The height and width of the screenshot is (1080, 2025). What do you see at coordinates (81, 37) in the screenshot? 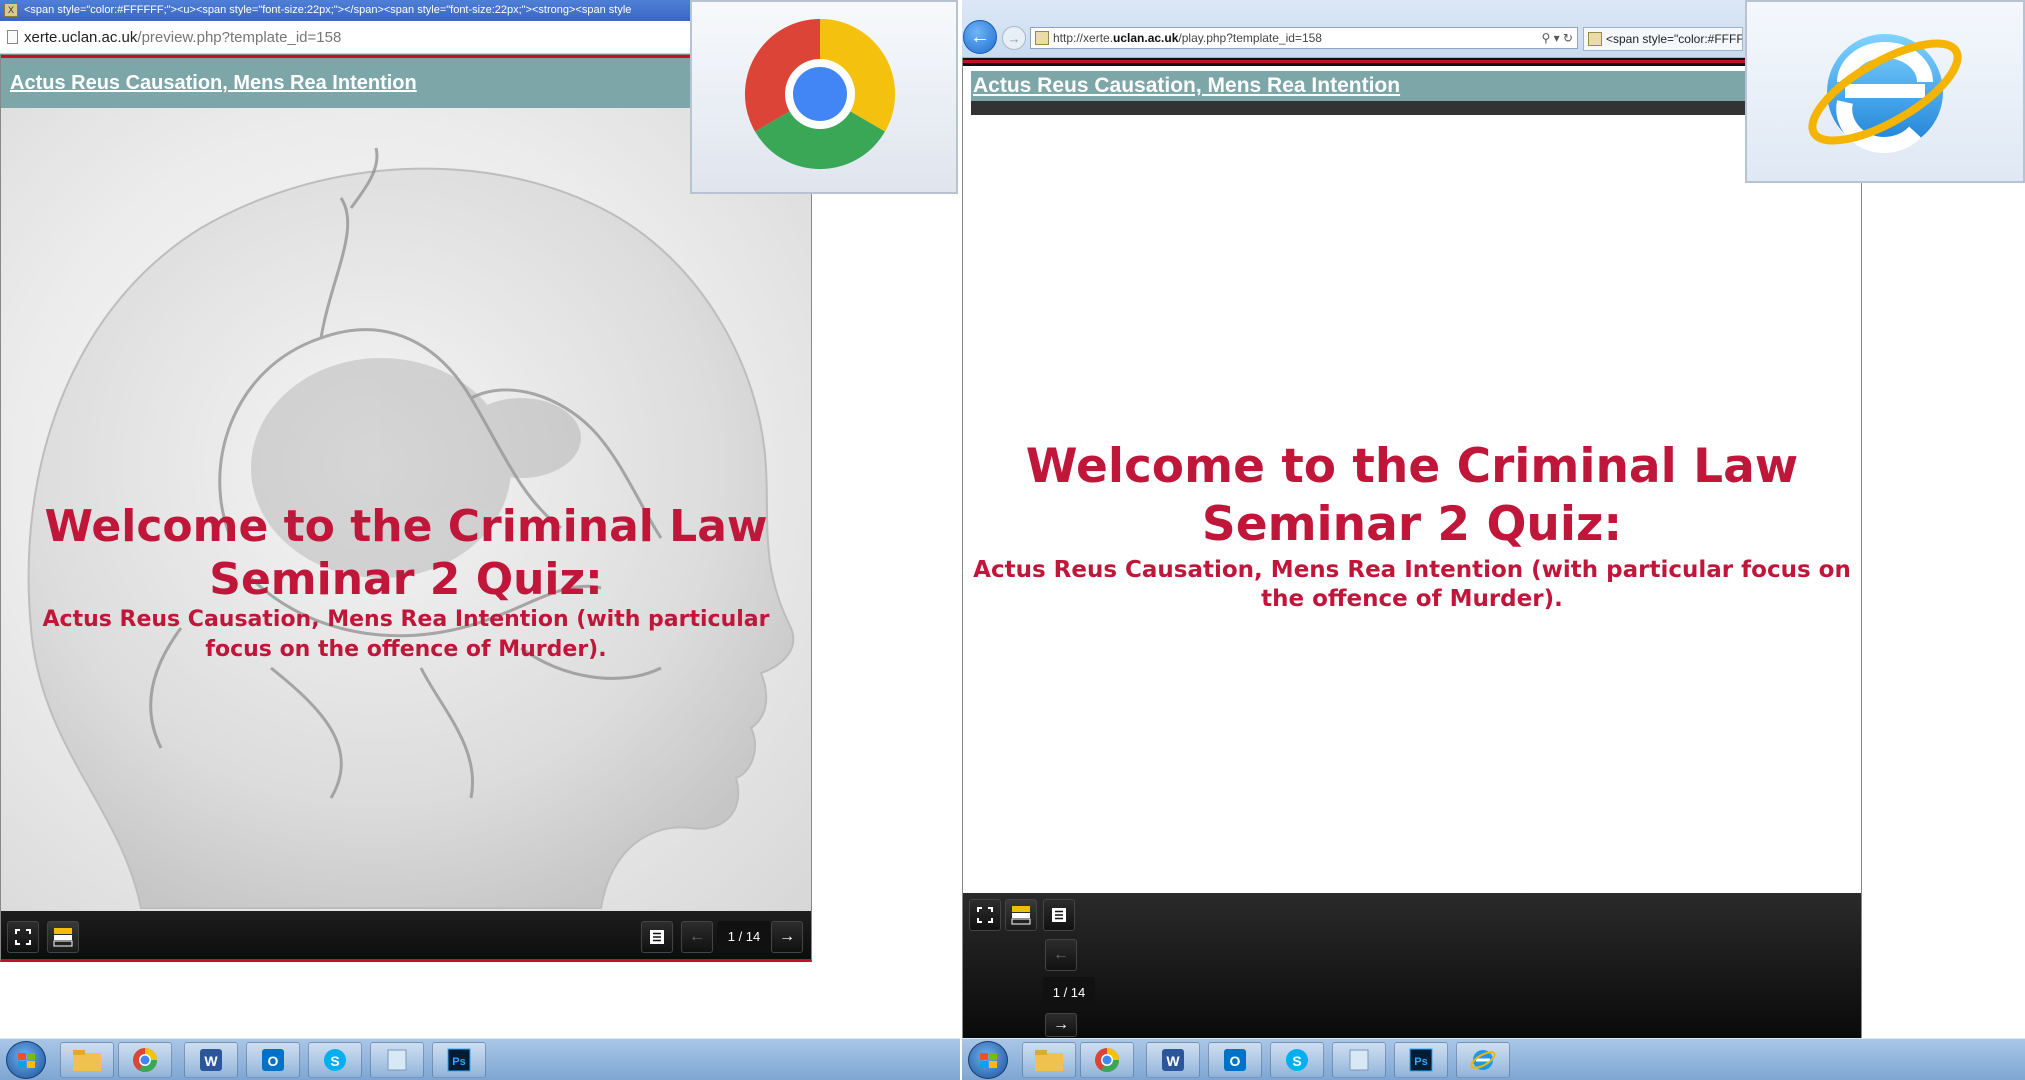
I see `left-url-domain: xerte.uclan.ac.uk` at bounding box center [81, 37].